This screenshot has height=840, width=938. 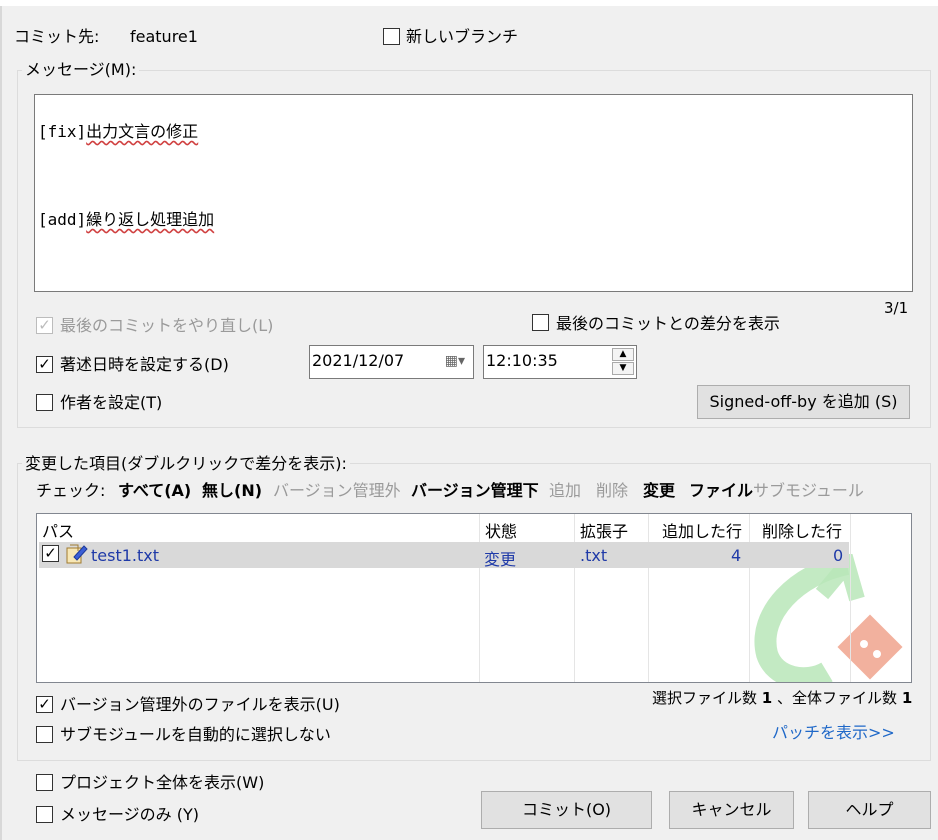 What do you see at coordinates (522, 360) in the screenshot?
I see `time-value: 12:10:35` at bounding box center [522, 360].